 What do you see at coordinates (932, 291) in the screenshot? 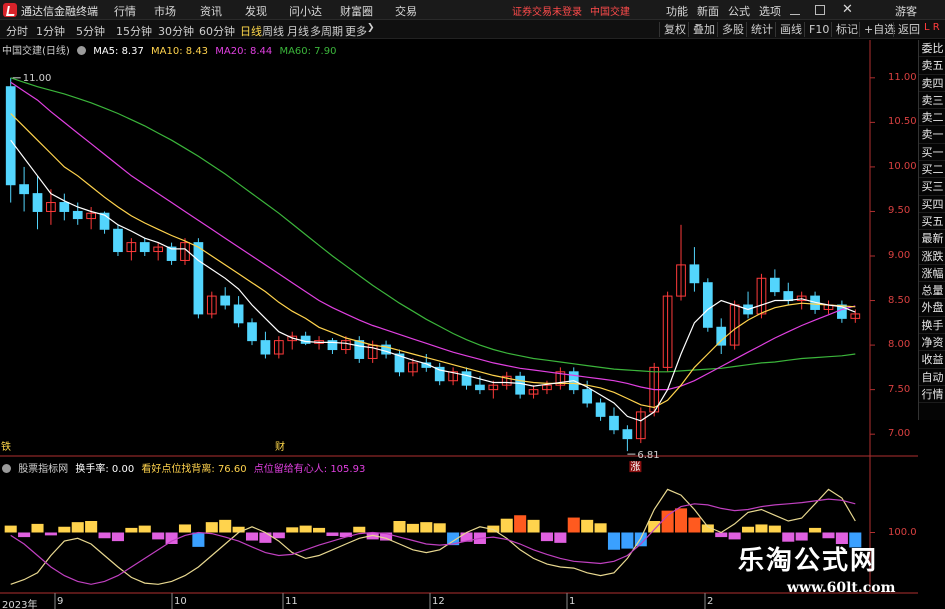
I see `side-panel-item: 总量` at bounding box center [932, 291].